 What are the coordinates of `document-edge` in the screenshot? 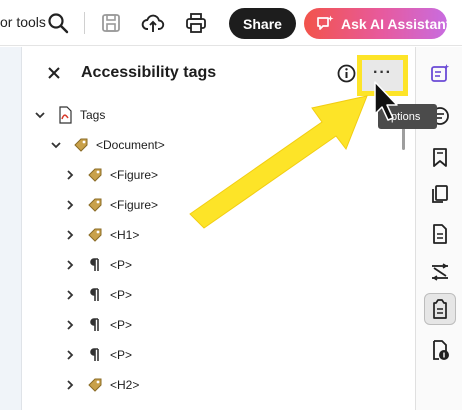 It's located at (11, 228).